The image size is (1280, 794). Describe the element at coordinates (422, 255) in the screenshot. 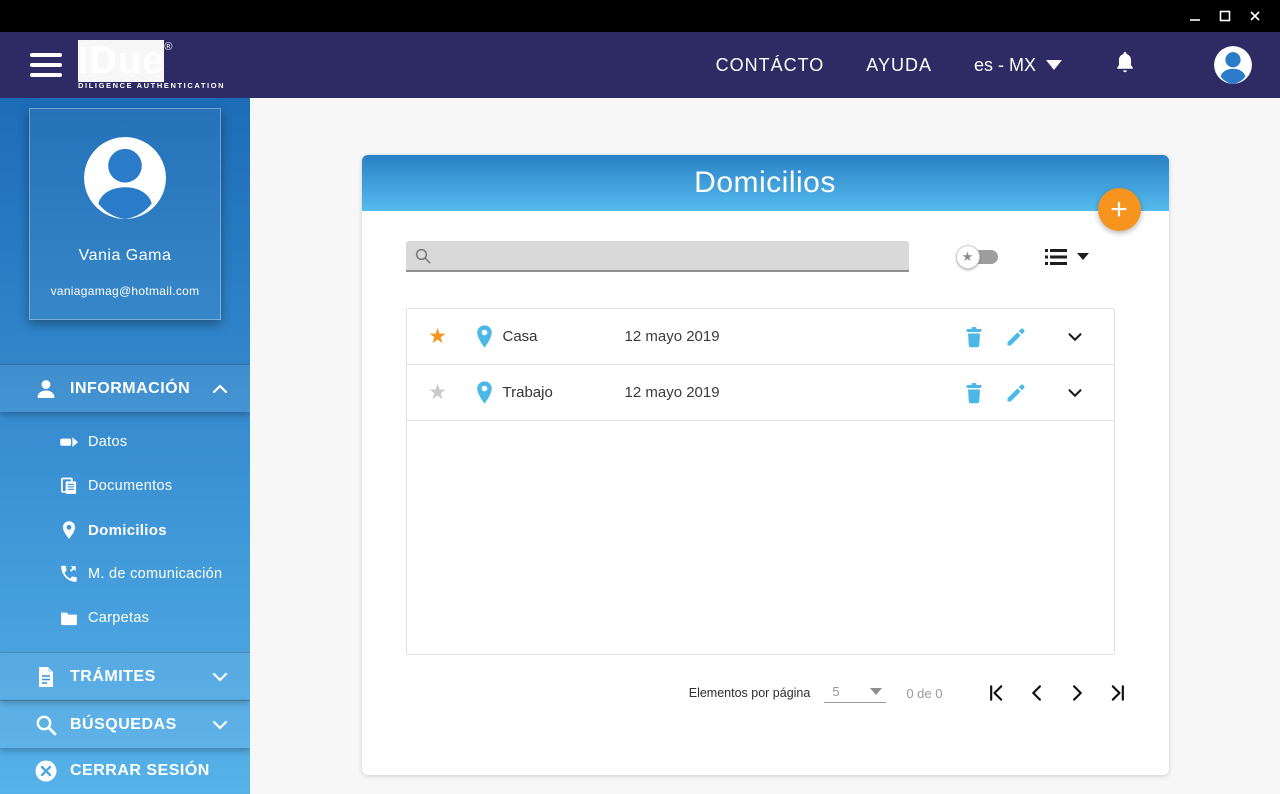

I see `search-icon` at that location.